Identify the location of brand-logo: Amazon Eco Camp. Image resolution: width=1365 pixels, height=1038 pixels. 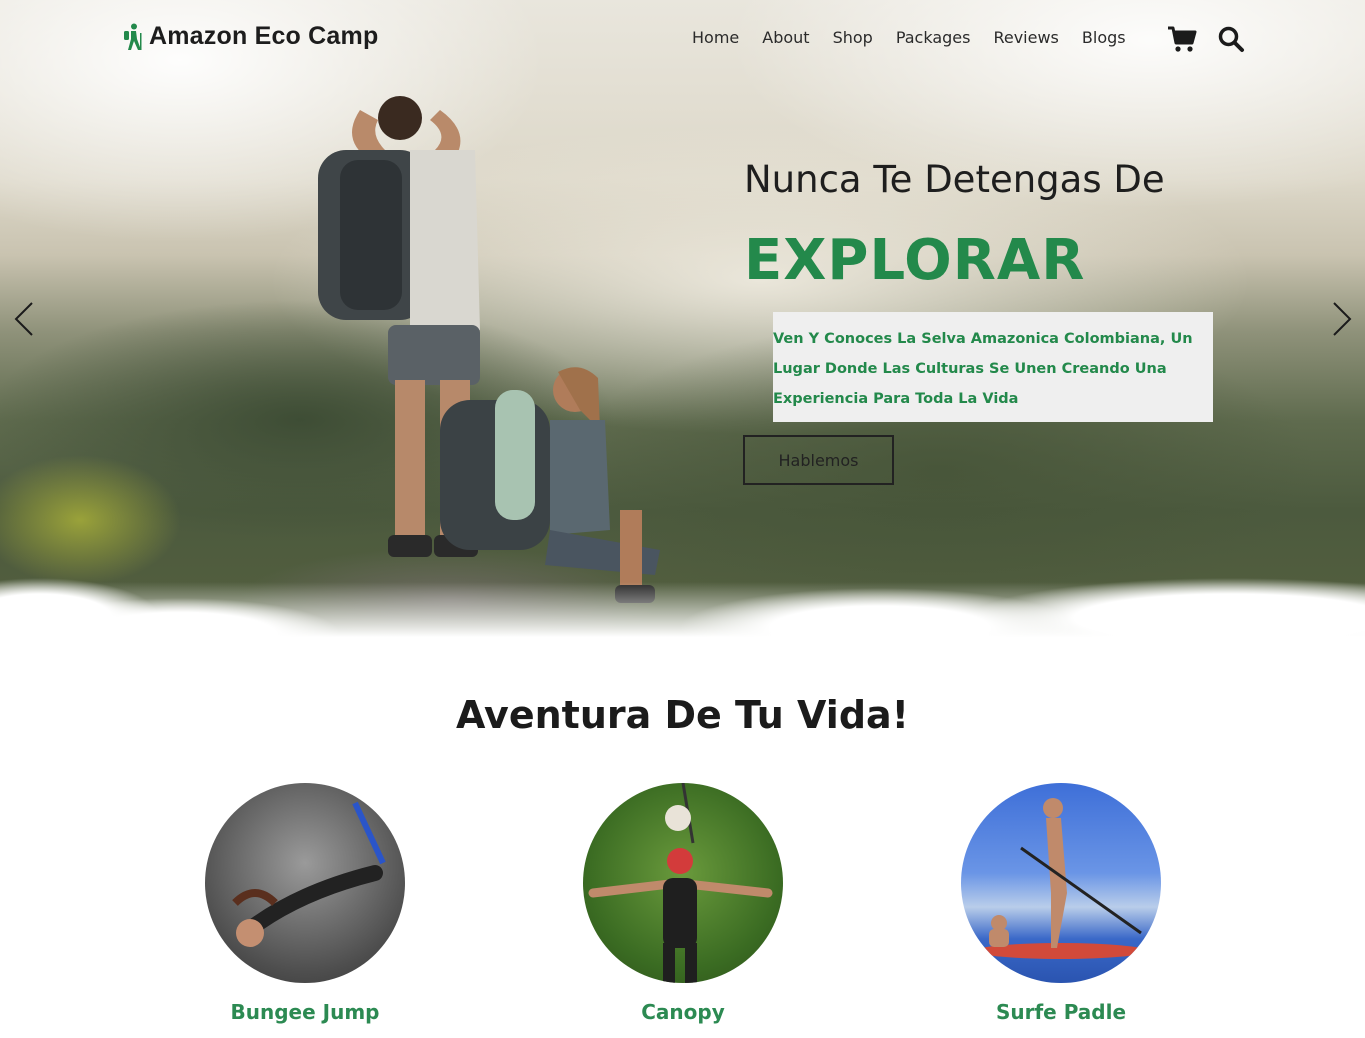
(250, 36).